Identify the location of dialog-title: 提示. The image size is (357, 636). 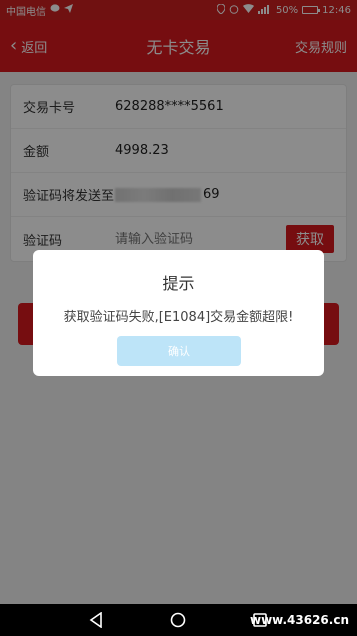
(178, 283).